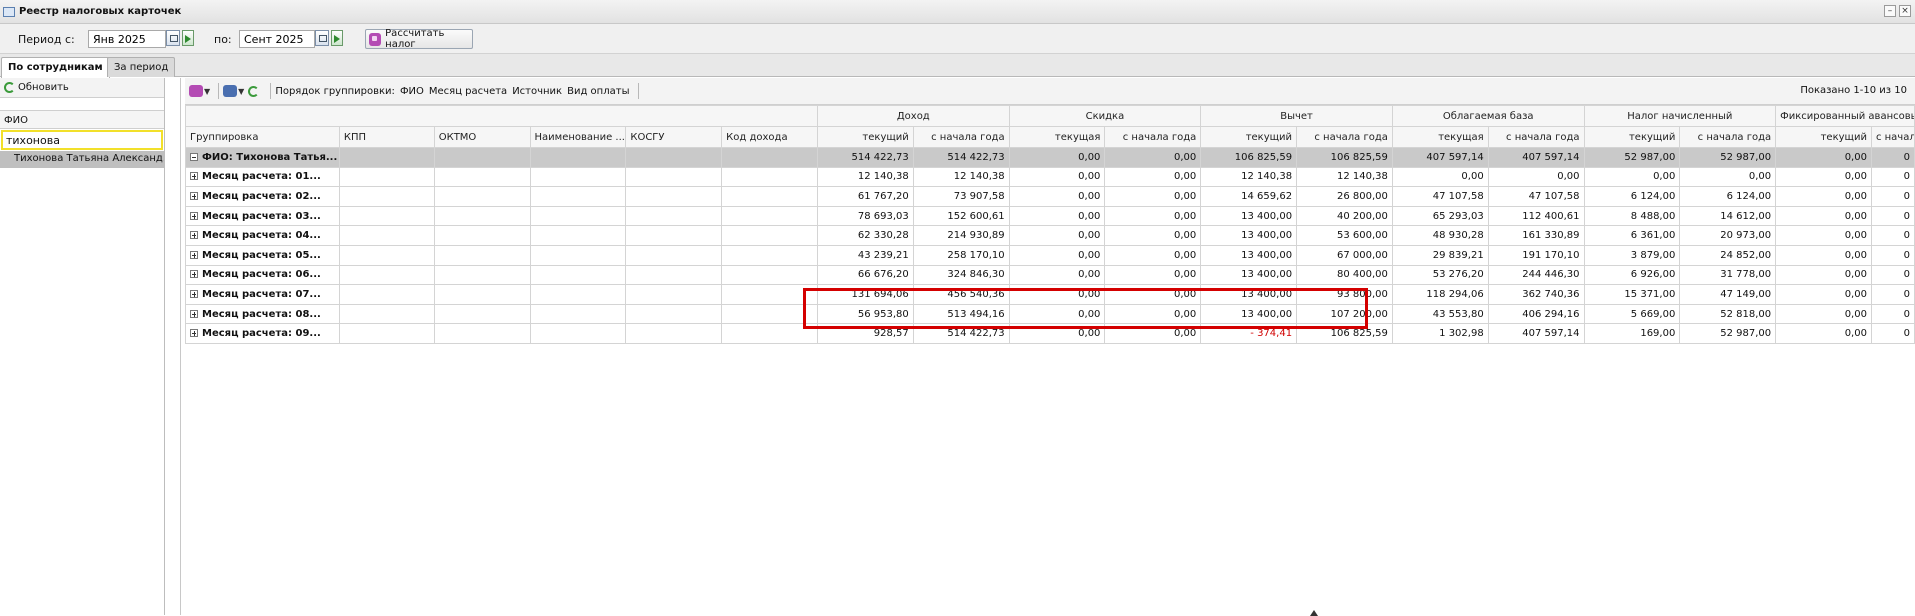 The image size is (1915, 616). Describe the element at coordinates (913, 116) in the screenshot. I see `header-income: Доход` at that location.